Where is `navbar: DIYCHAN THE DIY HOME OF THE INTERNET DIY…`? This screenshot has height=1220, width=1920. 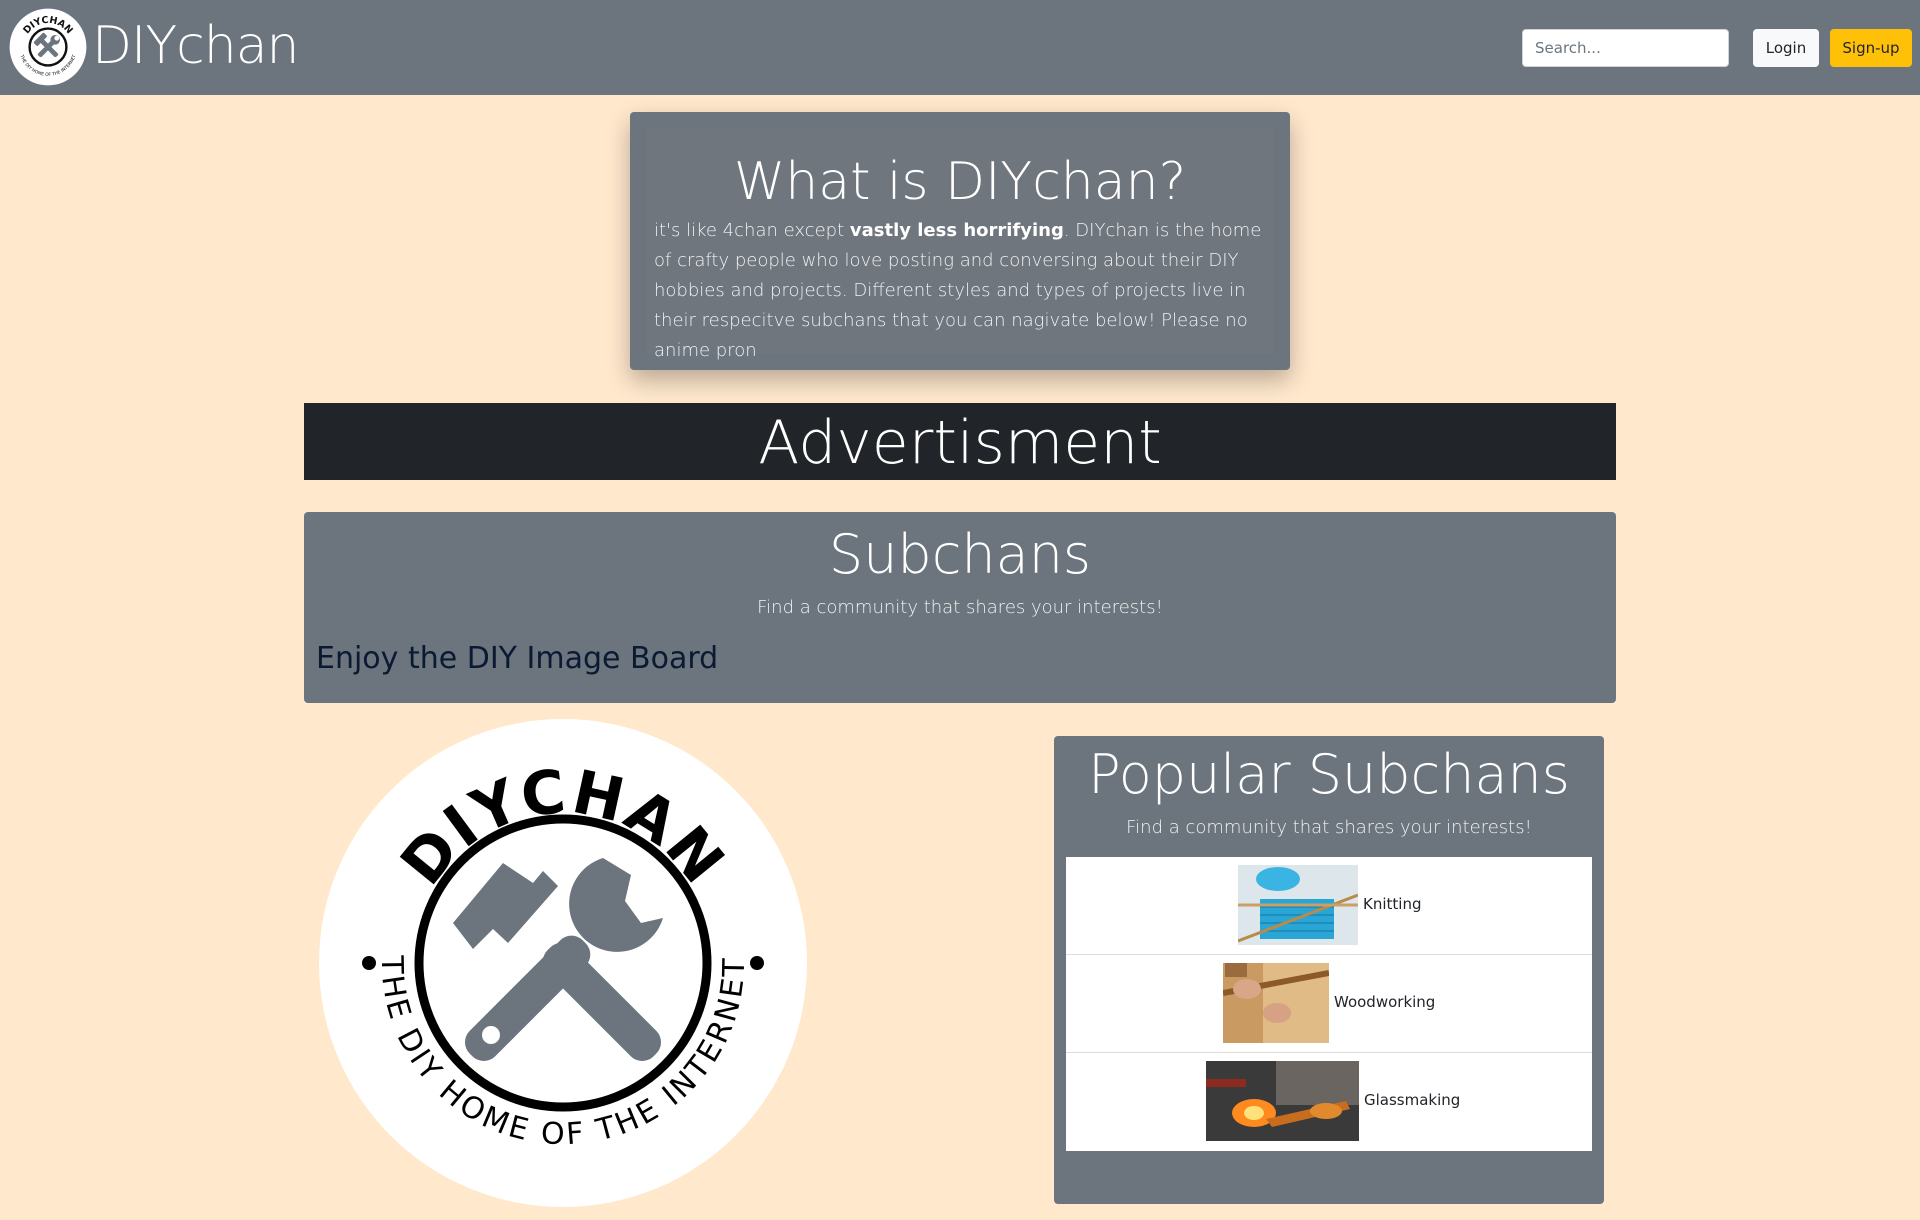
navbar: DIYCHAN THE DIY HOME OF THE INTERNET DIY… is located at coordinates (960, 47).